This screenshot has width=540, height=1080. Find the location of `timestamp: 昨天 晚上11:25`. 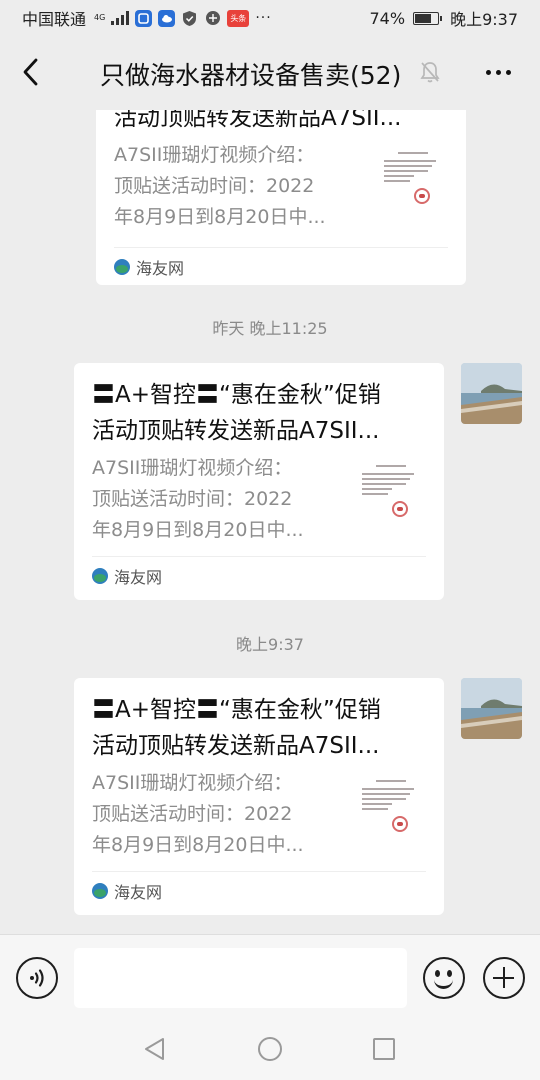

timestamp: 昨天 晚上11:25 is located at coordinates (270, 328).